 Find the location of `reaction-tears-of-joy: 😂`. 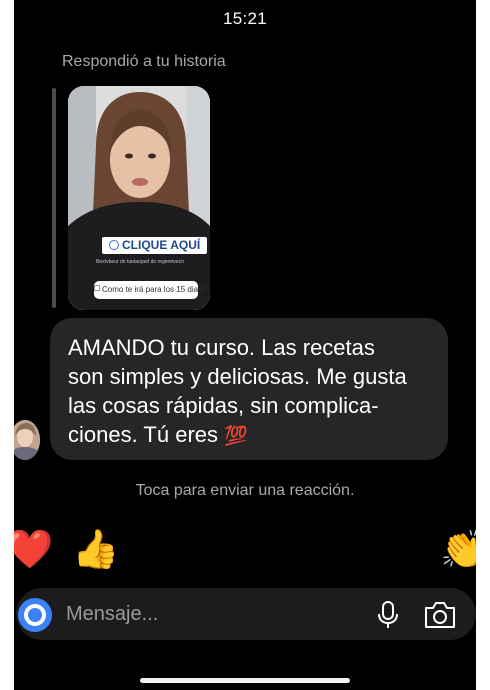

reaction-tears-of-joy: 😂 is located at coordinates (392, 550).